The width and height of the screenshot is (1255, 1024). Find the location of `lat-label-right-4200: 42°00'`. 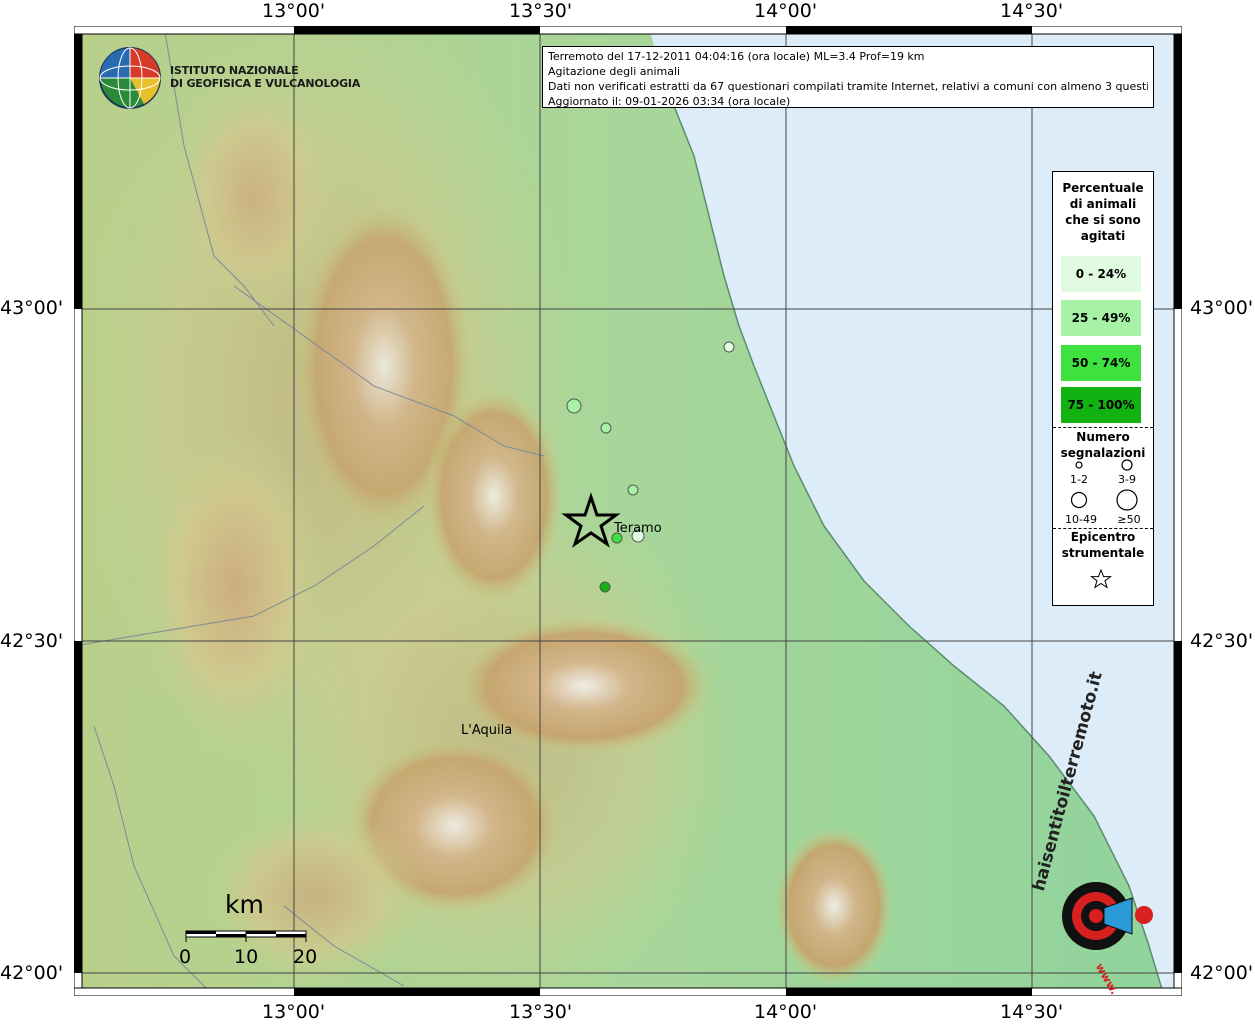

lat-label-right-4200: 42°00' is located at coordinates (1222, 973).